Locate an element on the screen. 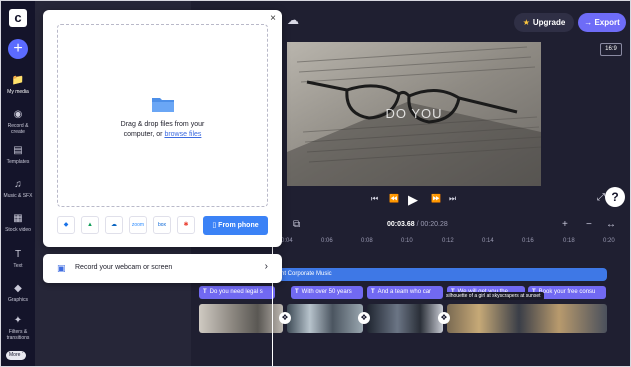 Image resolution: width=631 pixels, height=367 pixels. export-icon: → is located at coordinates (588, 22).